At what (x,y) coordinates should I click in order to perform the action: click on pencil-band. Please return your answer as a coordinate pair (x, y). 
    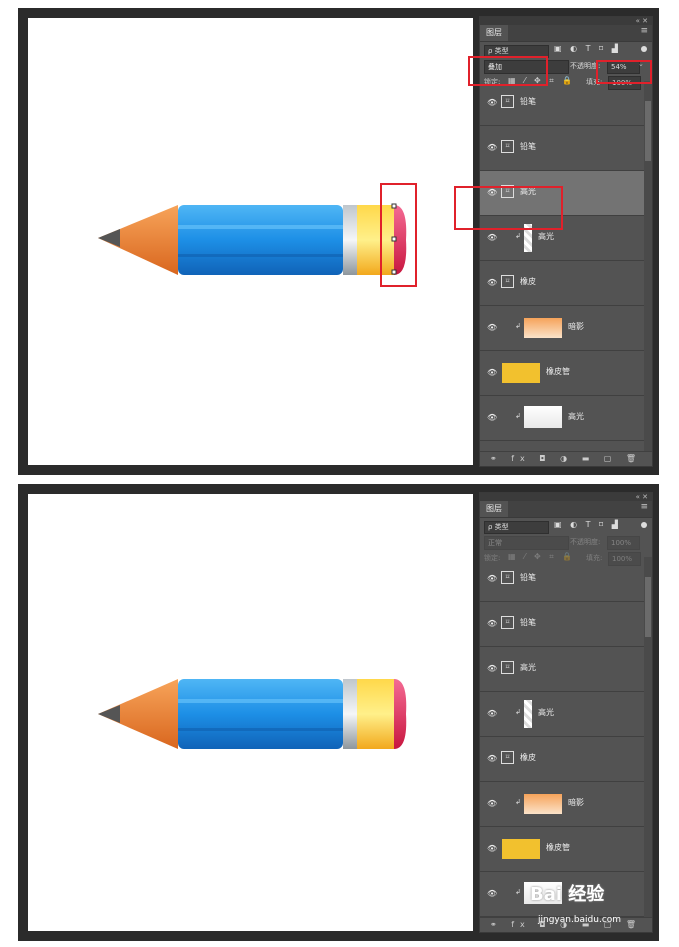
    Looking at the image, I should click on (375, 714).